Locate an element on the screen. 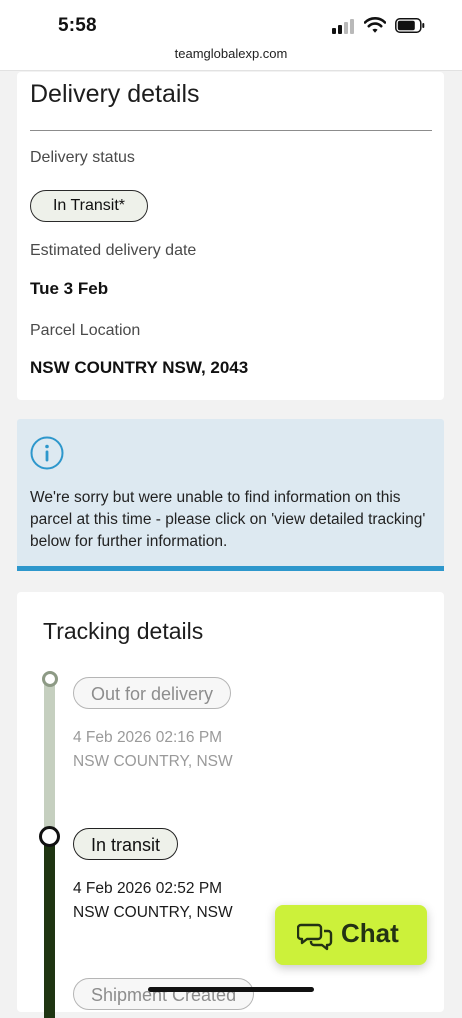 The height and width of the screenshot is (1018, 462). cellular-signal-icon is located at coordinates (344, 26).